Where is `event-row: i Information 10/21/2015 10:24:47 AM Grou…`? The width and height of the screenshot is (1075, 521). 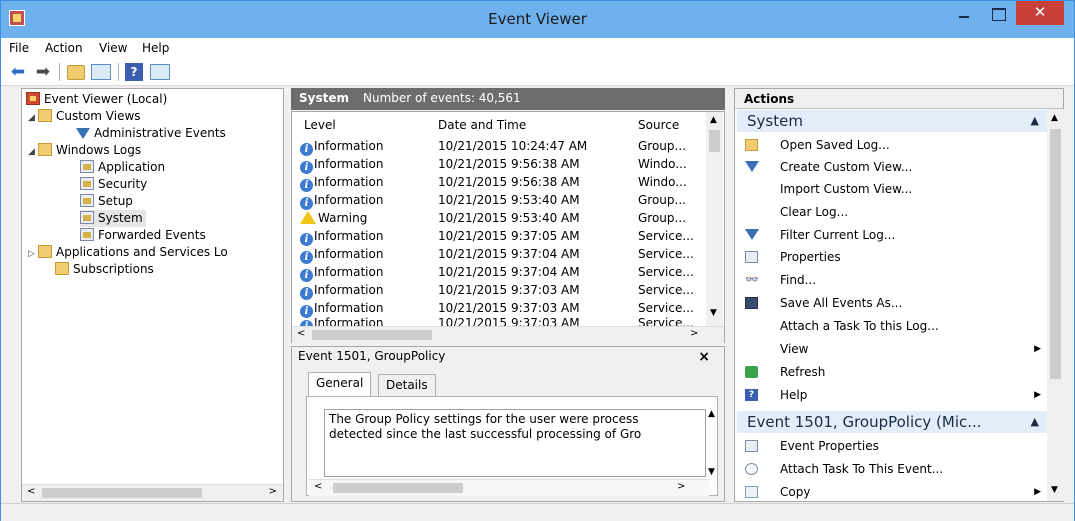
event-row: i Information 10/21/2015 10:24:47 AM Grou… is located at coordinates (500, 146).